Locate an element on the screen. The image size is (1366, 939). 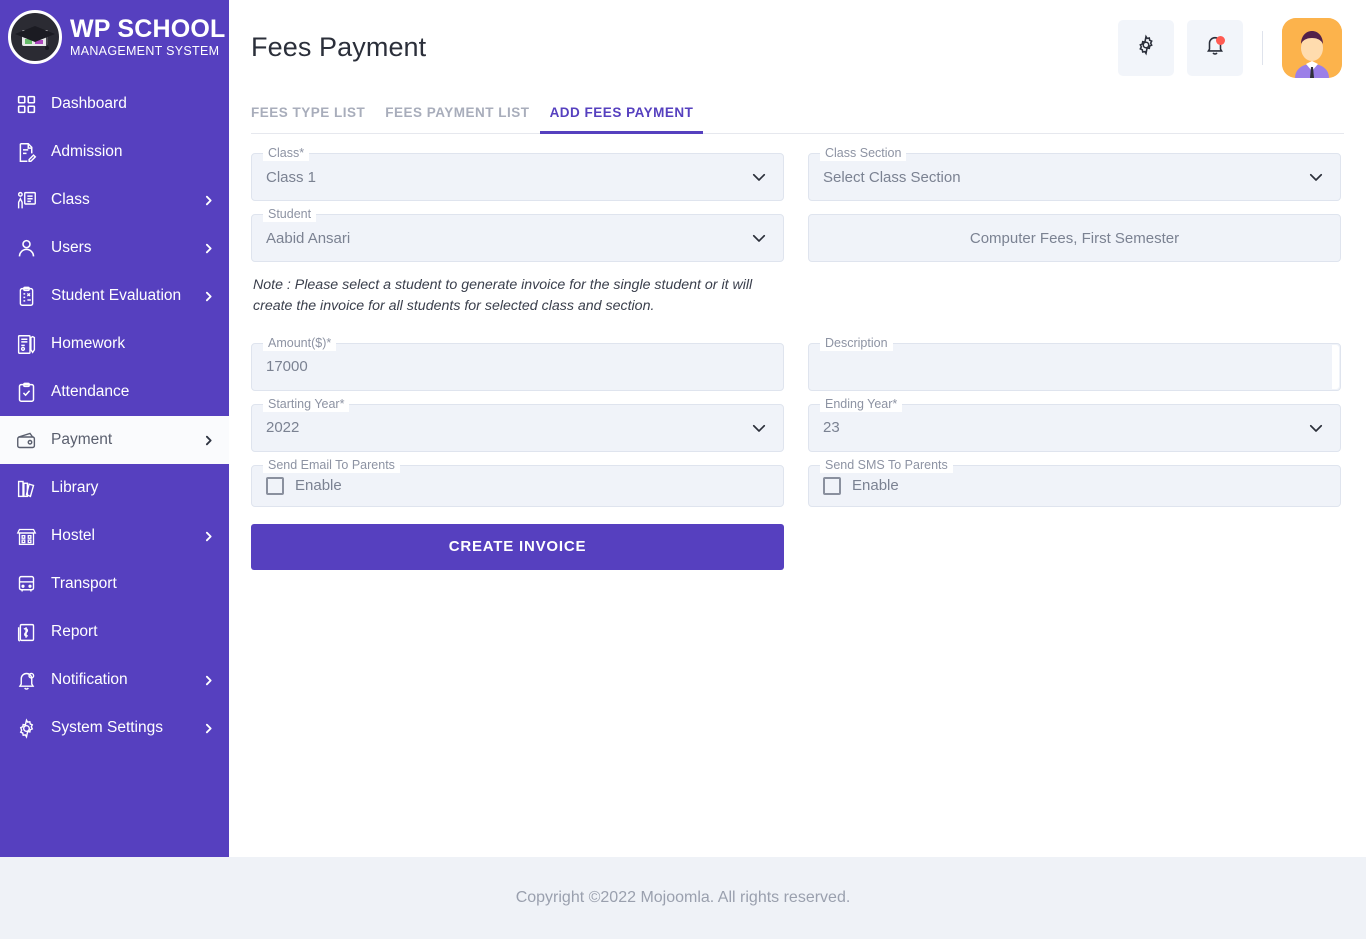
sidebar-item-label: Report is located at coordinates (74, 631).